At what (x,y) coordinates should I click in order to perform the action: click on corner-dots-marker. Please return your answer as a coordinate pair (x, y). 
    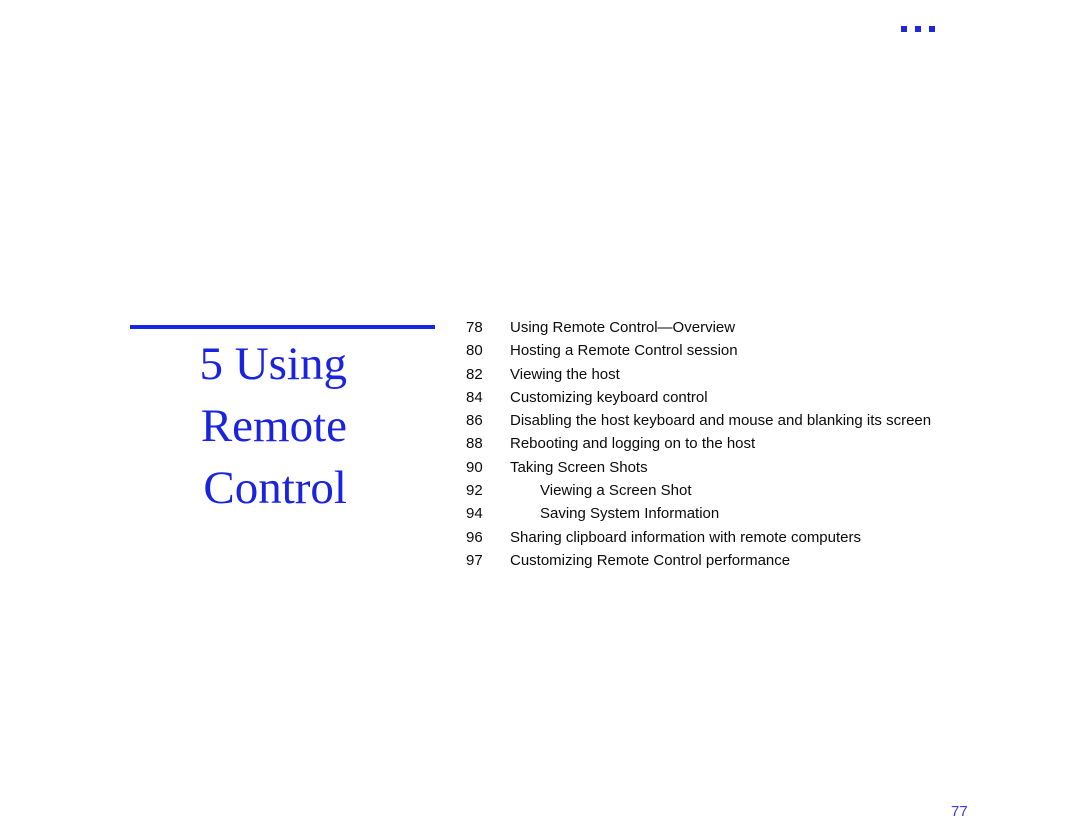
    Looking at the image, I should click on (918, 29).